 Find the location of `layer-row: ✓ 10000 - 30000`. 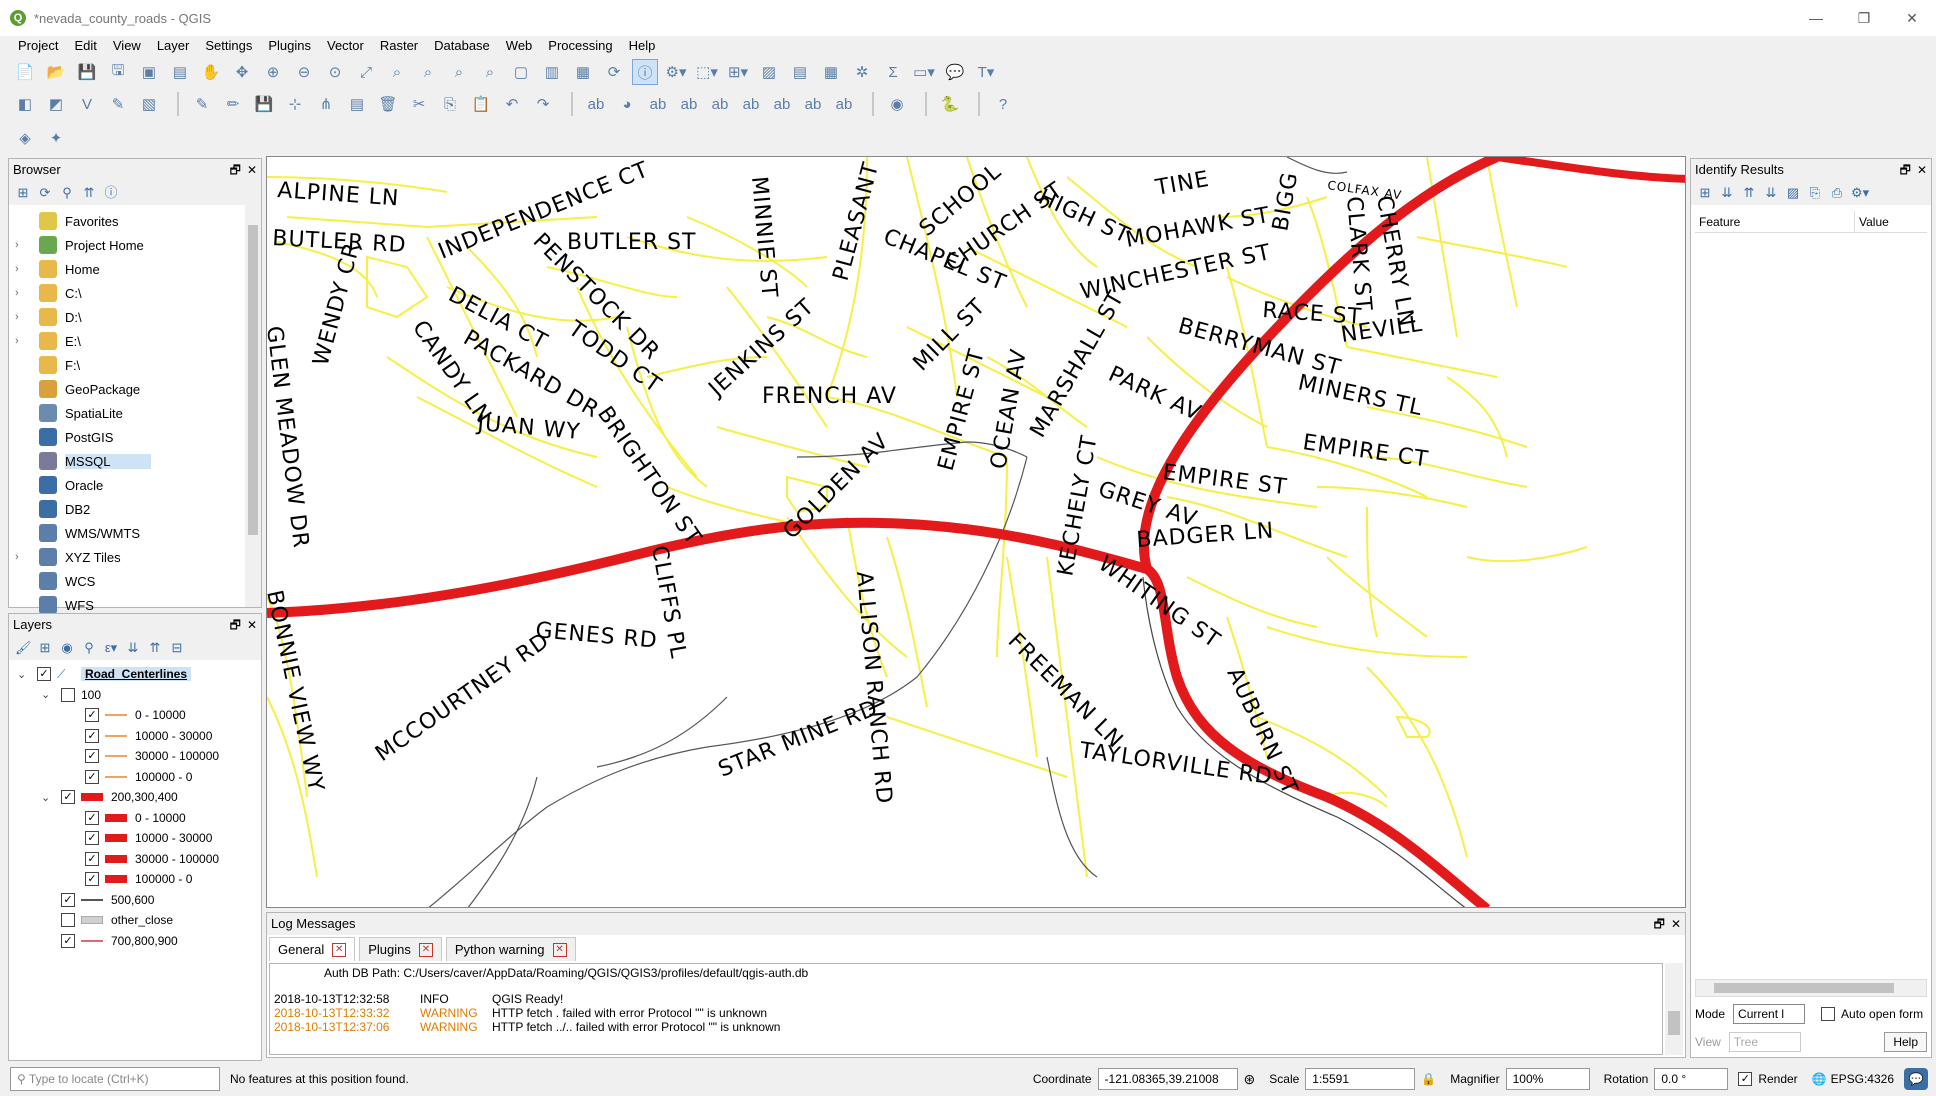

layer-row: ✓ 10000 - 30000 is located at coordinates (138, 838).